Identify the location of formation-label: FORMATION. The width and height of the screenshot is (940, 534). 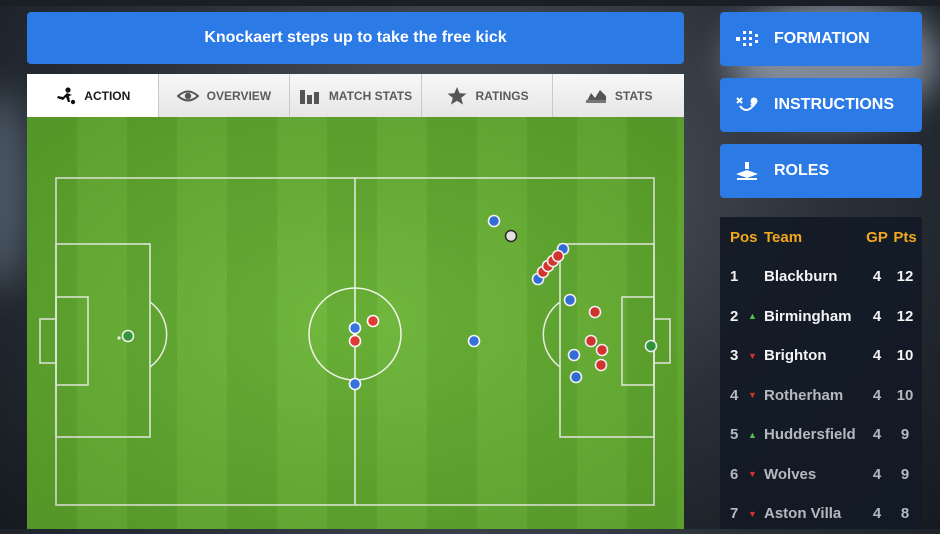
(822, 38).